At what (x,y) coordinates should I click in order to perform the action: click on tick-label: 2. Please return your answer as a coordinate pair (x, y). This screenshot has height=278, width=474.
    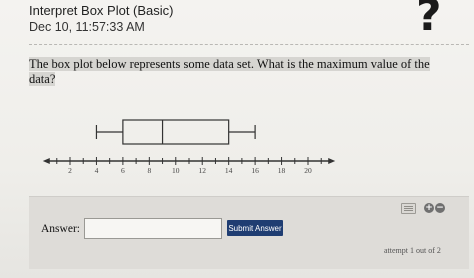
    Looking at the image, I should click on (70, 170).